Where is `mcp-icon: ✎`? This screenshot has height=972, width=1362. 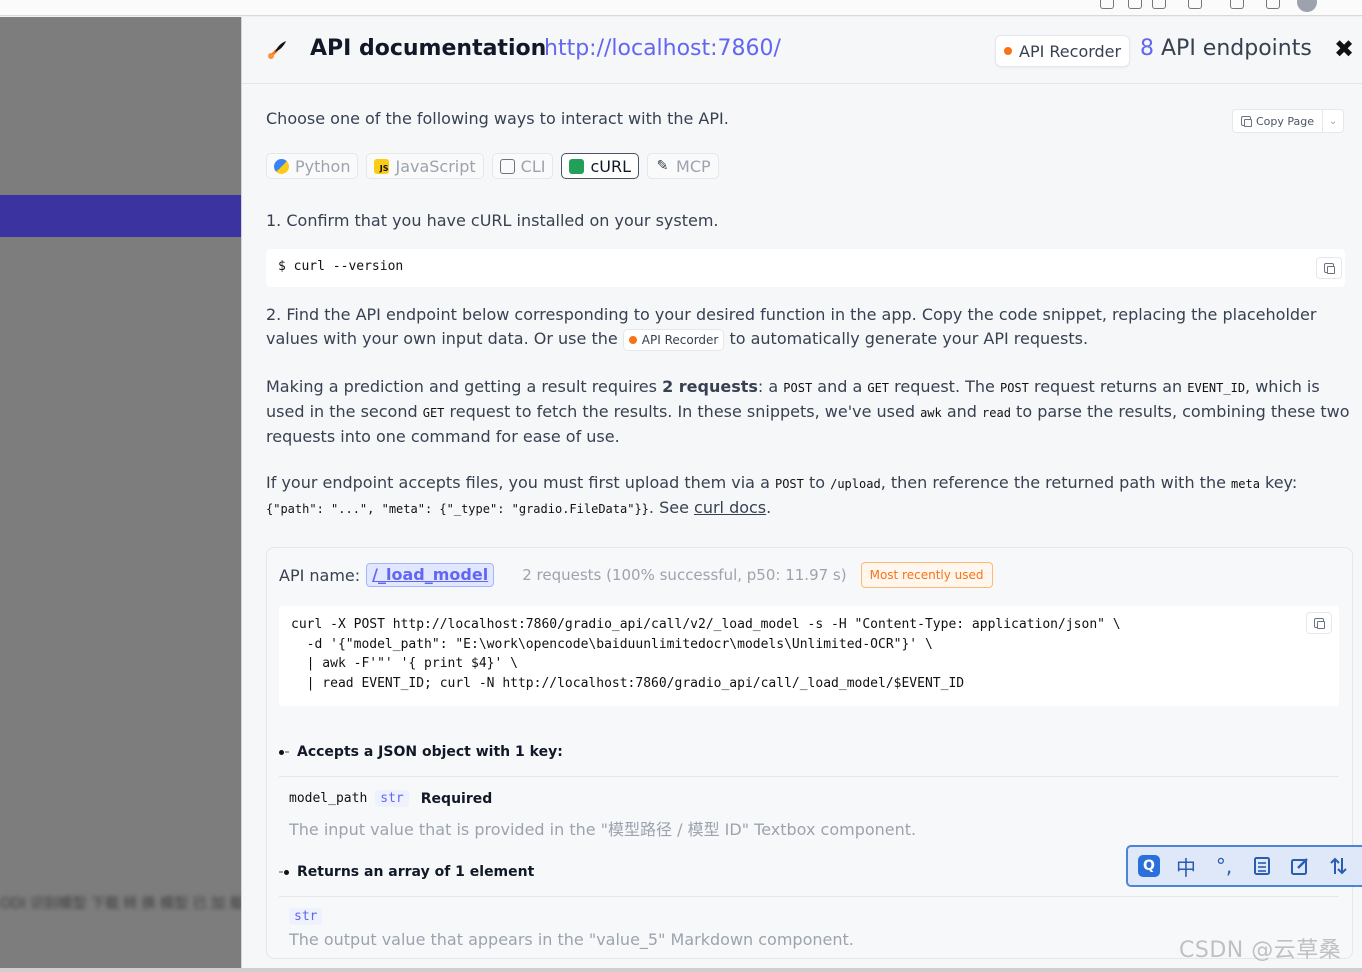
mcp-icon: ✎ is located at coordinates (662, 165).